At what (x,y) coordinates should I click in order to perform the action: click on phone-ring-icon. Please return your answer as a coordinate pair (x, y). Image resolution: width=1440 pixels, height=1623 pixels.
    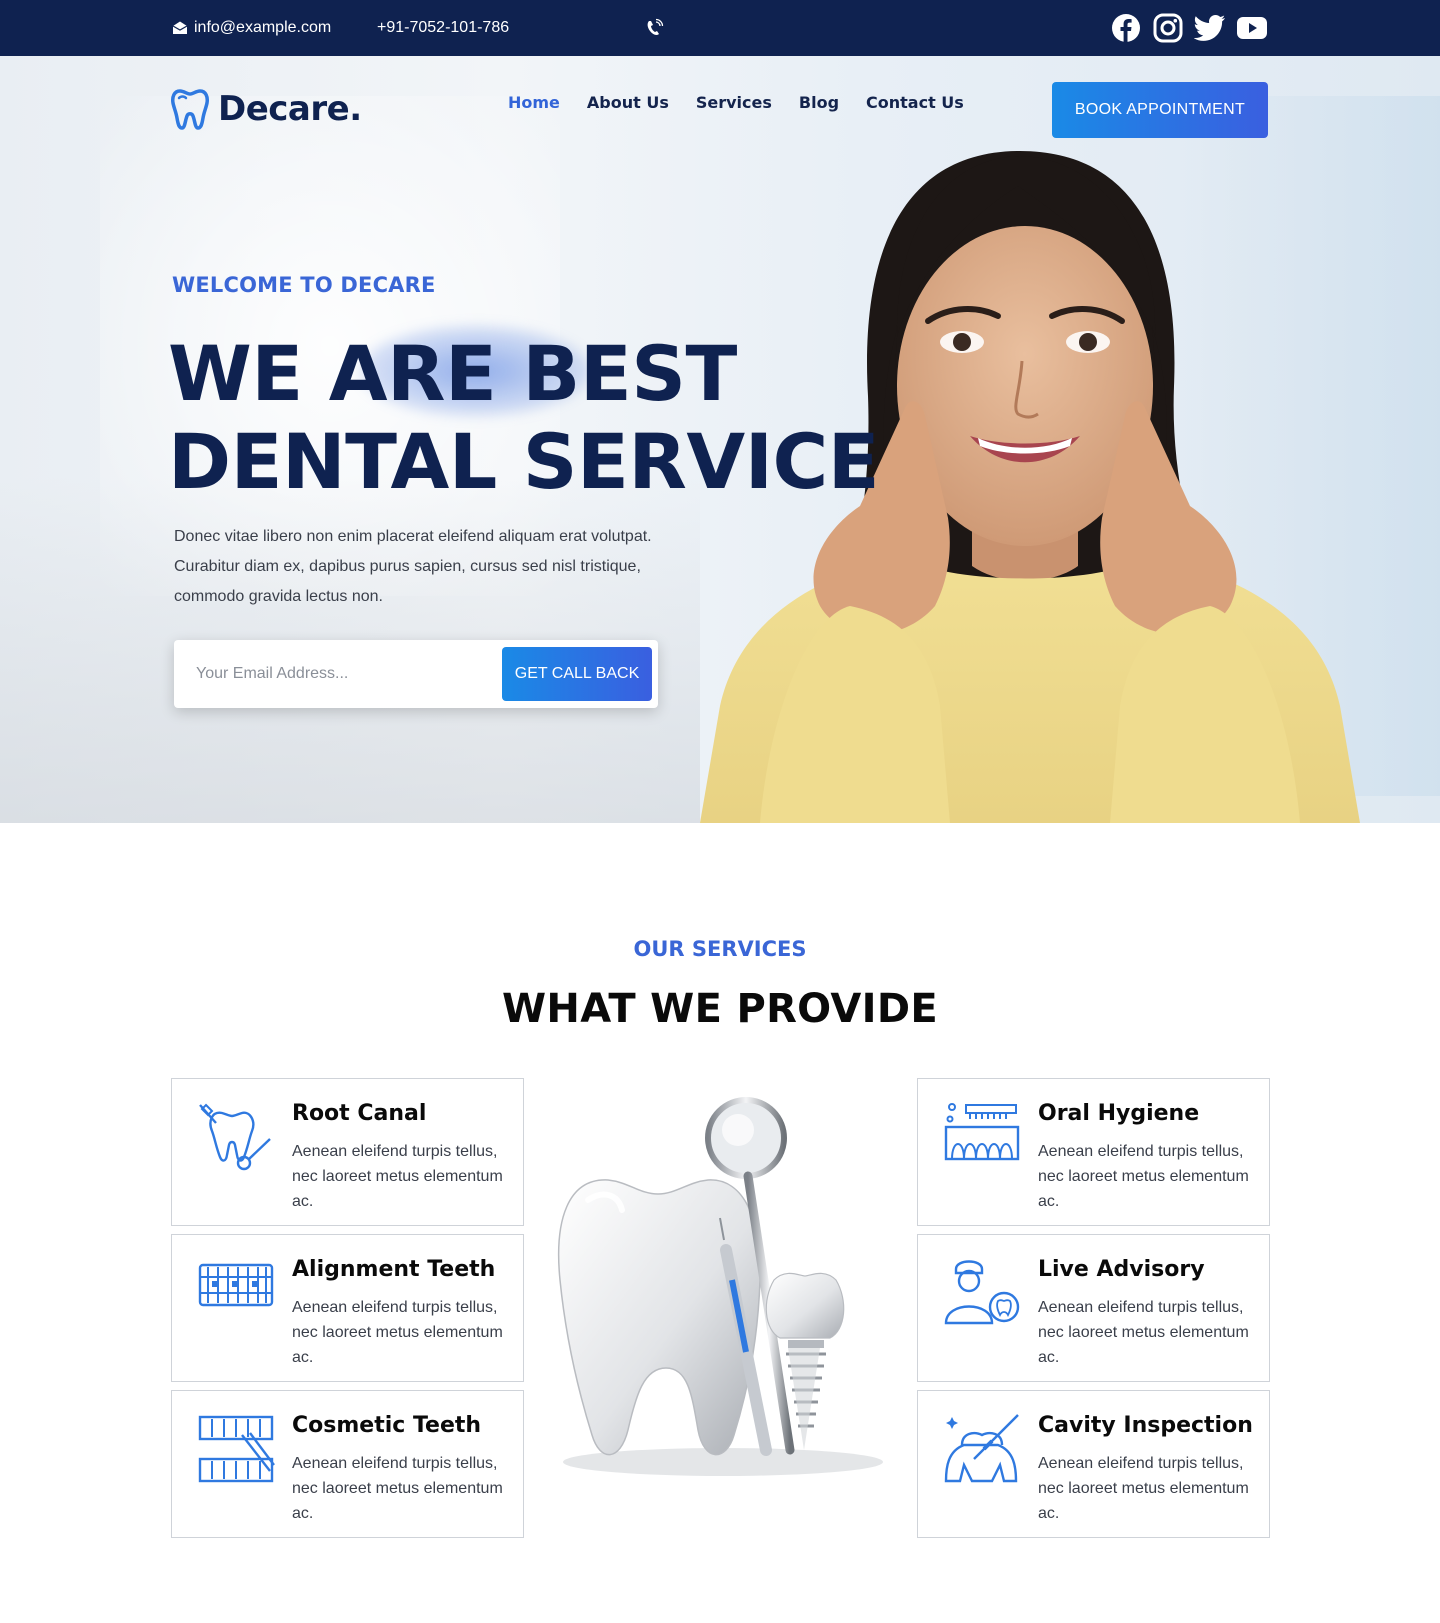
    Looking at the image, I should click on (655, 26).